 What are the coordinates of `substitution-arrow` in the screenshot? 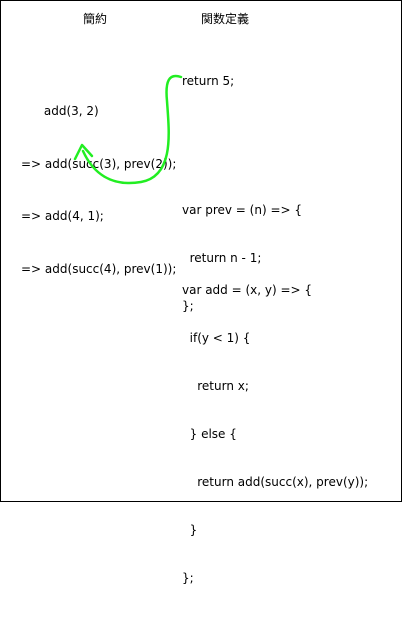 It's located at (128, 129).